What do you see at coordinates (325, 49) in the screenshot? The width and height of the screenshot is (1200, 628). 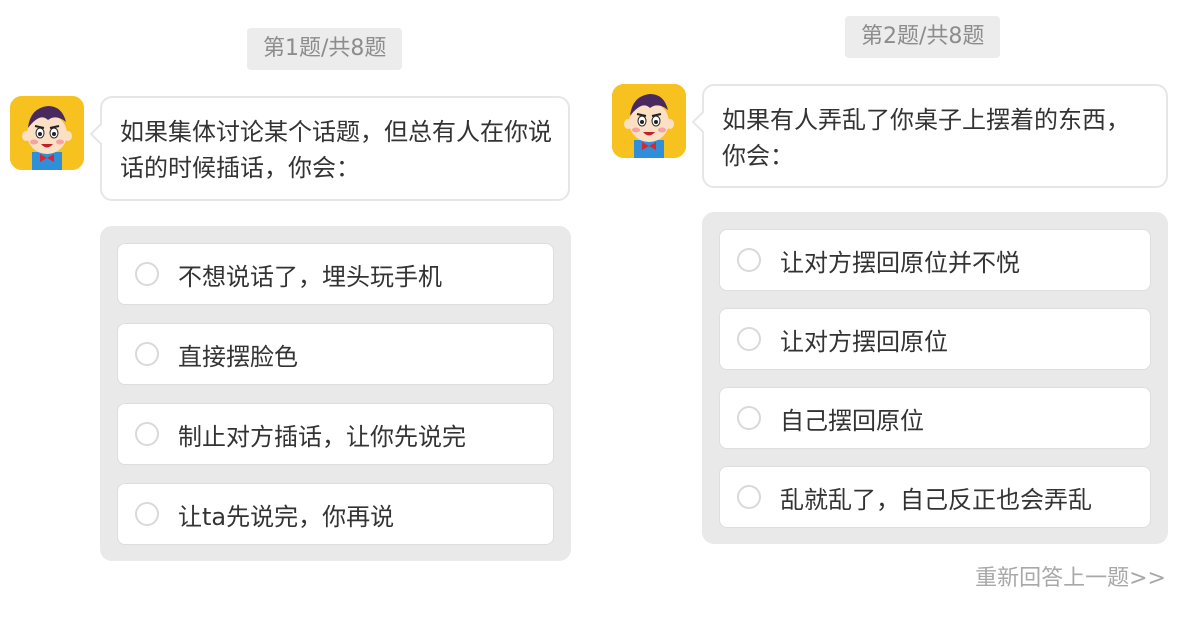 I see `question-counter: 第1题/共8题` at bounding box center [325, 49].